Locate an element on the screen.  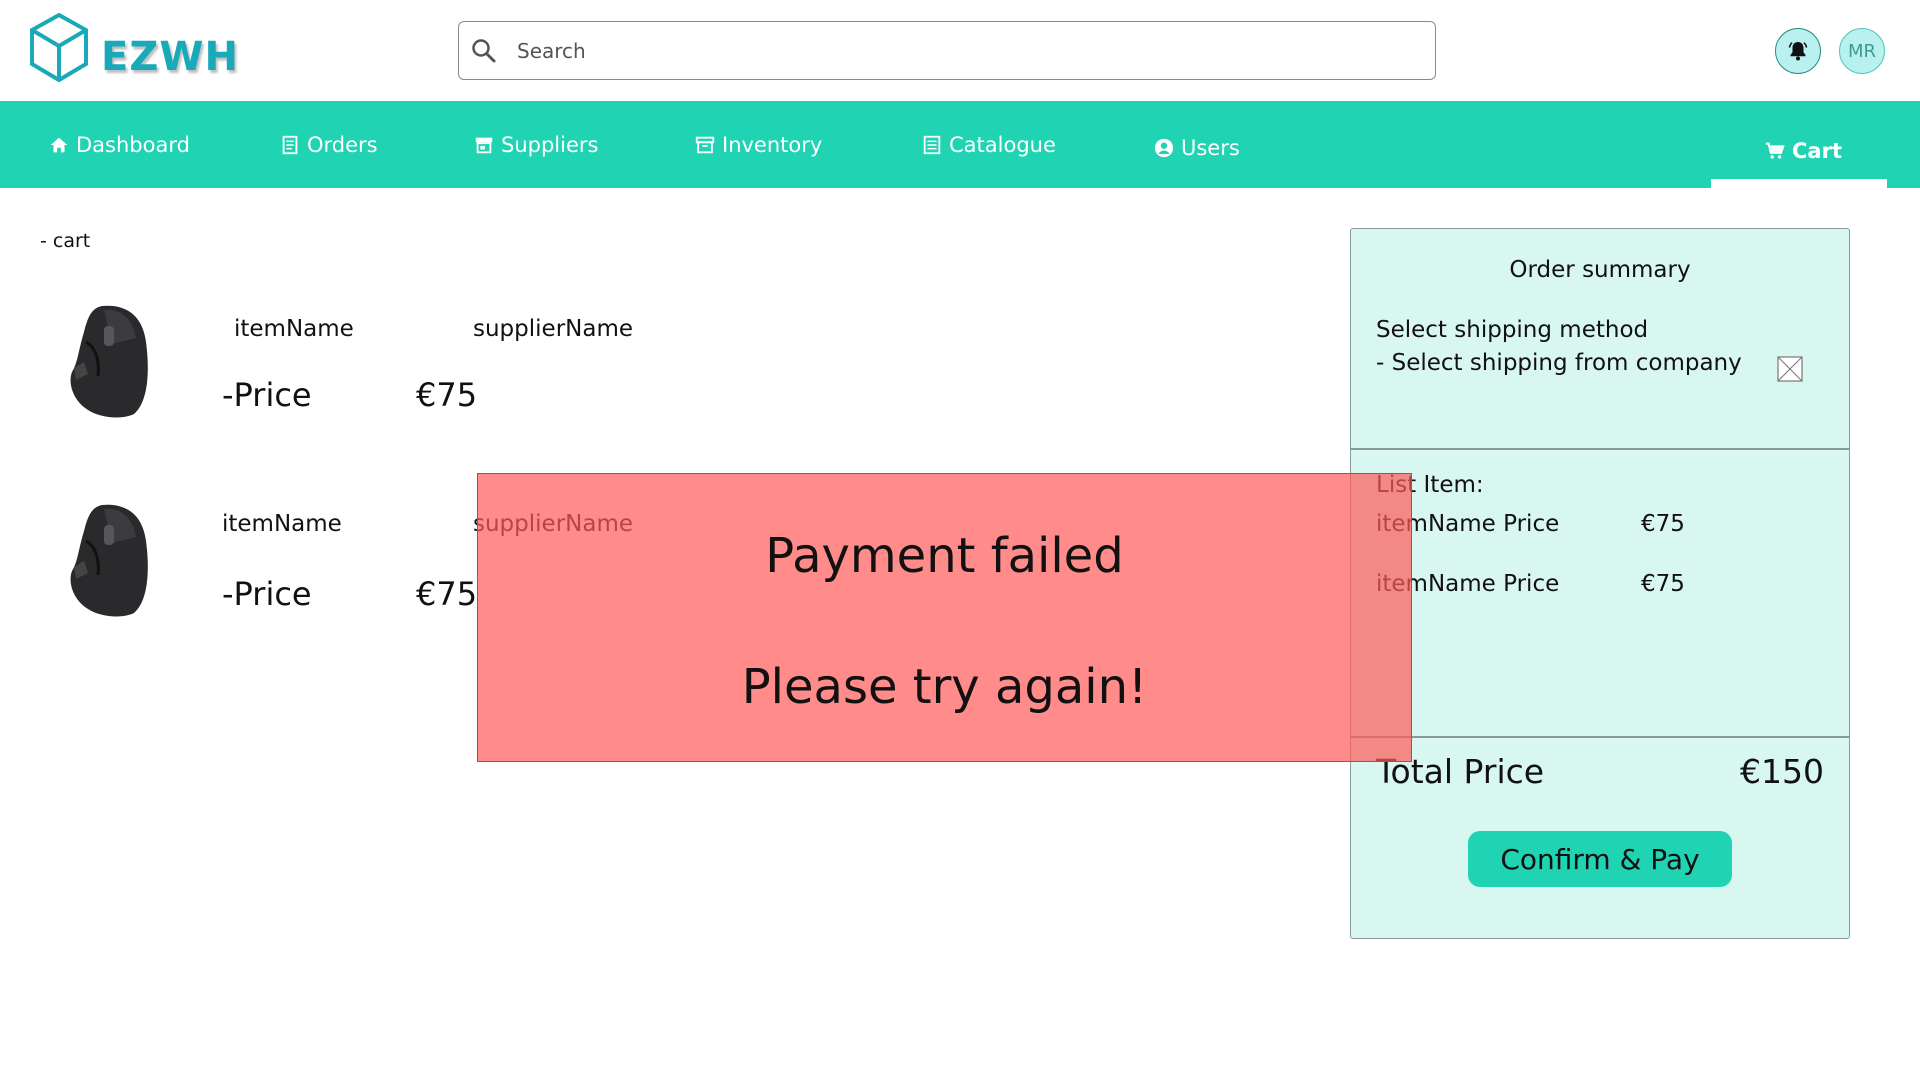
summary-title: Order summary is located at coordinates (1600, 270).